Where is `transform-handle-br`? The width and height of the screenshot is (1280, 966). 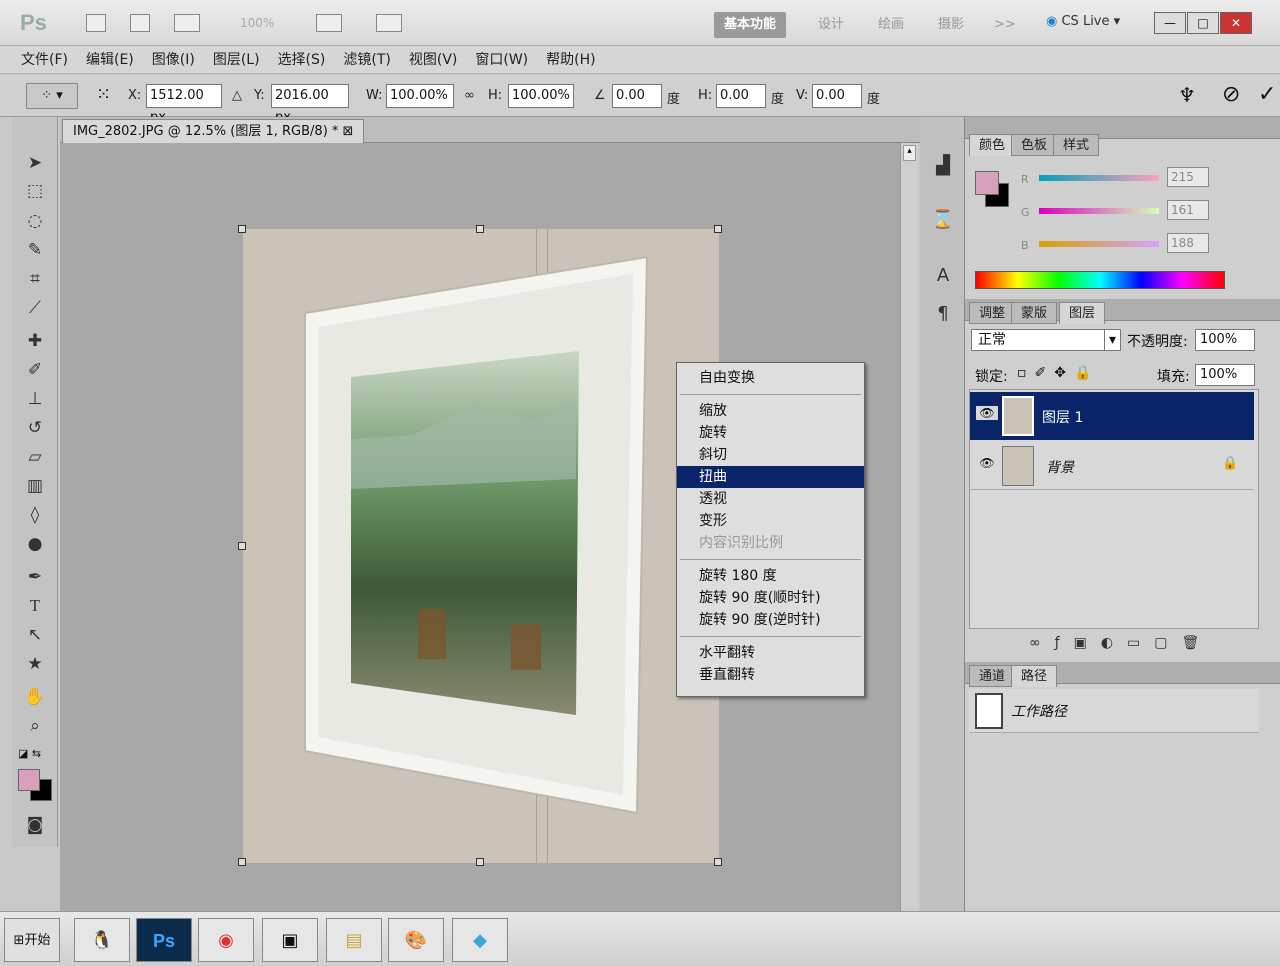 transform-handle-br is located at coordinates (718, 862).